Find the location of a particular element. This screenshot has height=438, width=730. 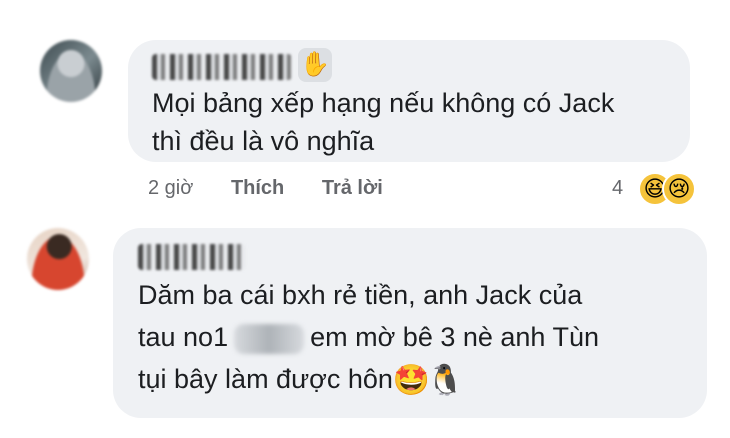

timestamp: 2 giờ is located at coordinates (170, 188).